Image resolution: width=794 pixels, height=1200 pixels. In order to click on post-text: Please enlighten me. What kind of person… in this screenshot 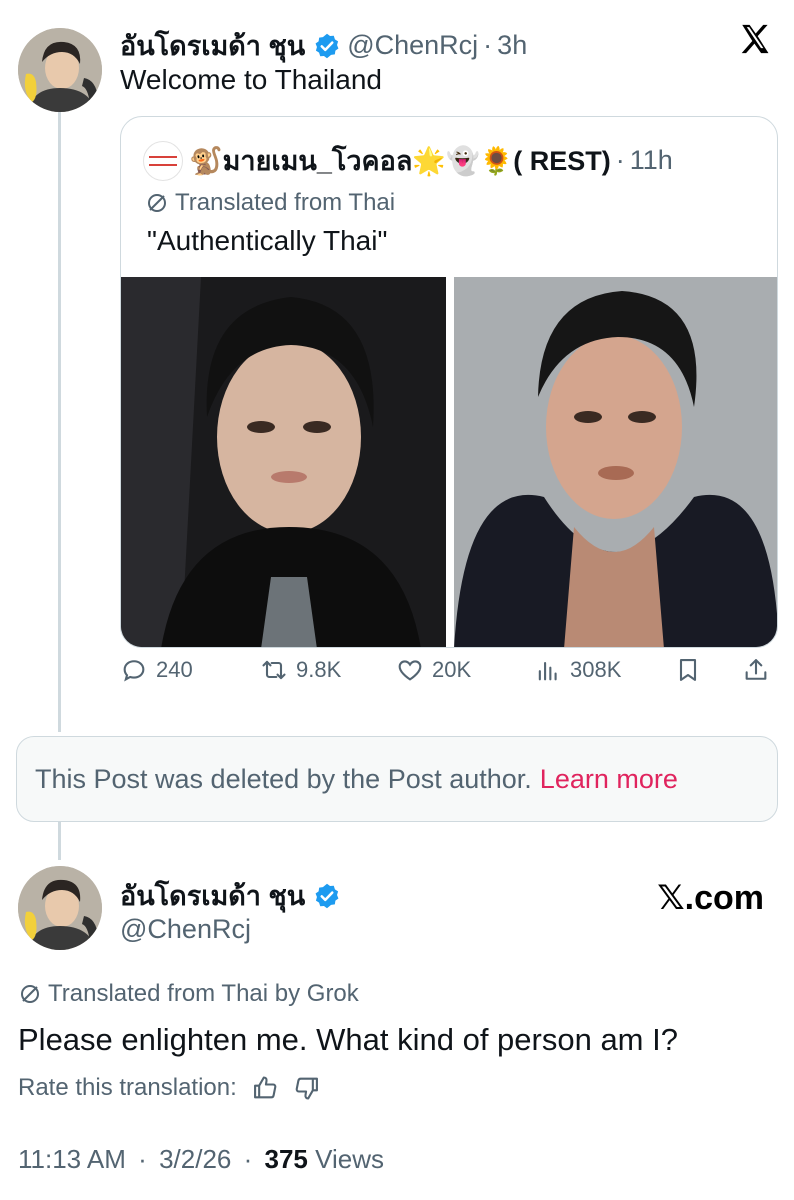, I will do `click(348, 1039)`.